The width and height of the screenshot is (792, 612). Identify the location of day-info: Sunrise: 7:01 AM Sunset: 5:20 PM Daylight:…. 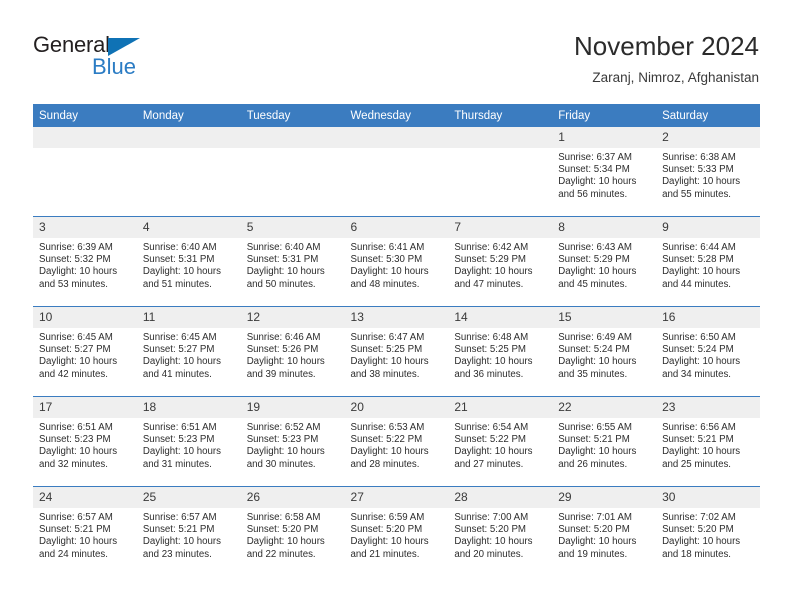
(604, 534).